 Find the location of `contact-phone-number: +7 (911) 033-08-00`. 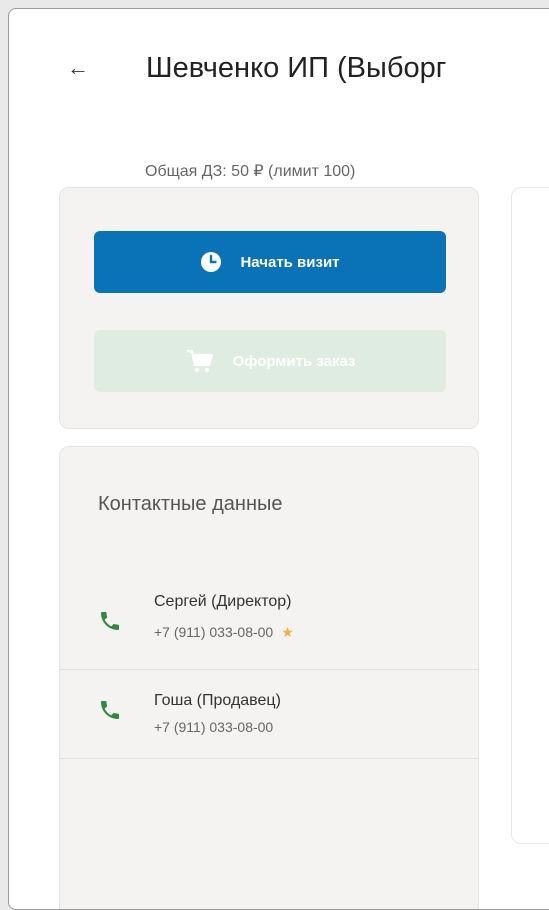

contact-phone-number: +7 (911) 033-08-00 is located at coordinates (214, 632).